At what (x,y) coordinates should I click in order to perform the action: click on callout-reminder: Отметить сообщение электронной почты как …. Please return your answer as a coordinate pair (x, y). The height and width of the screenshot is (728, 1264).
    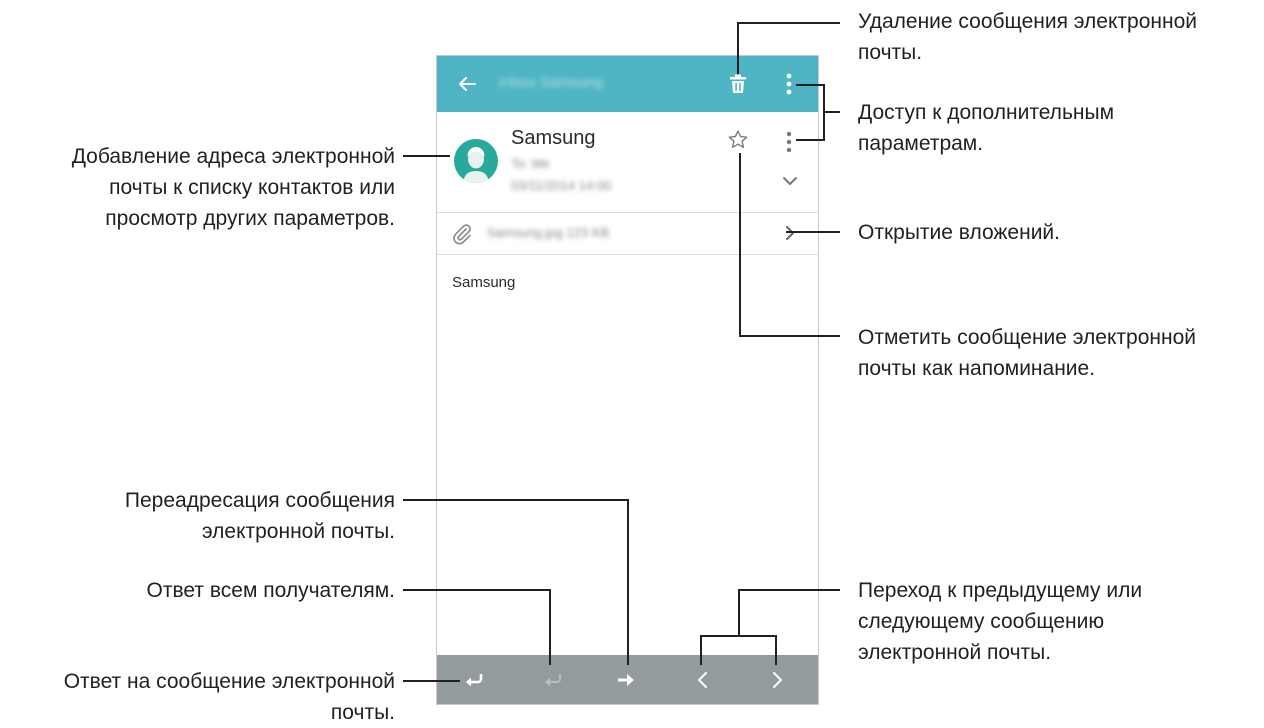
    Looking at the image, I should click on (1027, 353).